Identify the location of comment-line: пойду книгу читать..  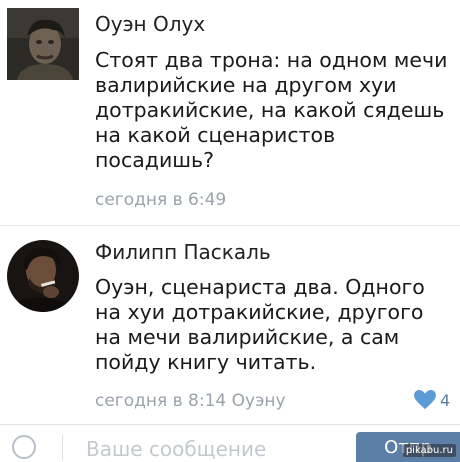
(206, 362).